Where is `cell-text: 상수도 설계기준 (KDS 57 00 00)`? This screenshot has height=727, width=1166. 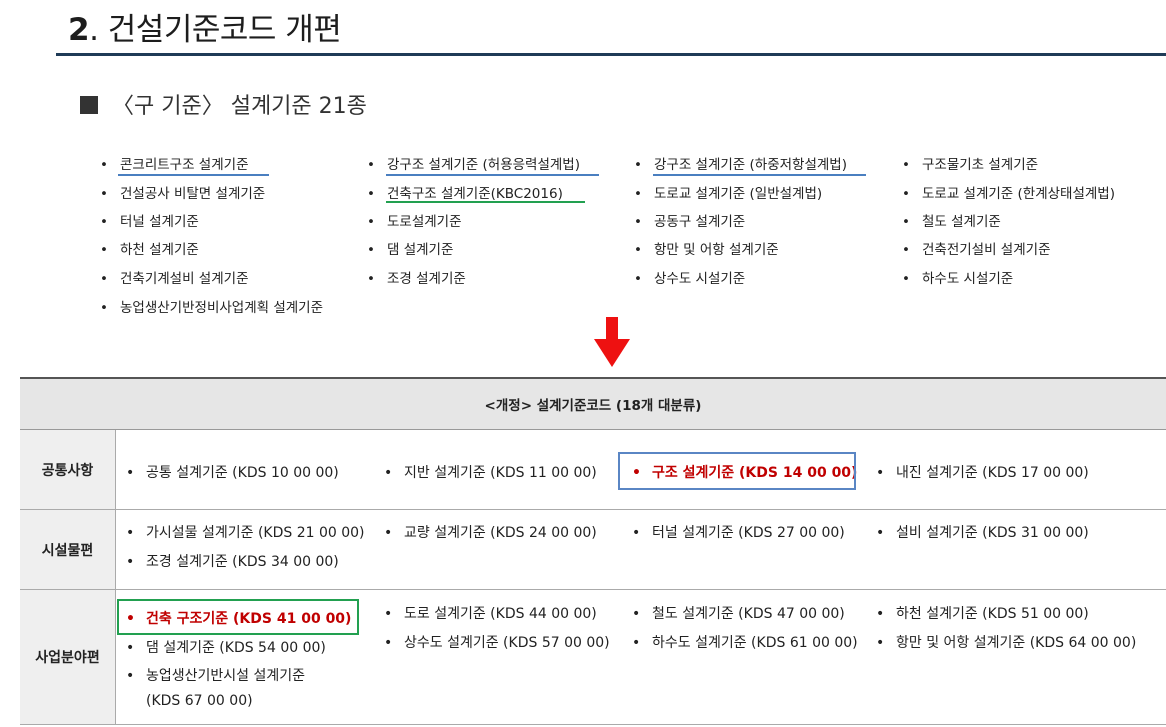 cell-text: 상수도 설계기준 (KDS 57 00 00) is located at coordinates (507, 643).